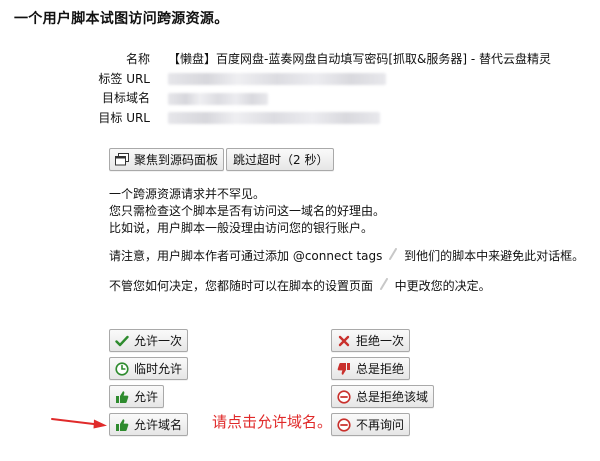  I want to click on temporary-allow-label: 临时允许, so click(158, 369).